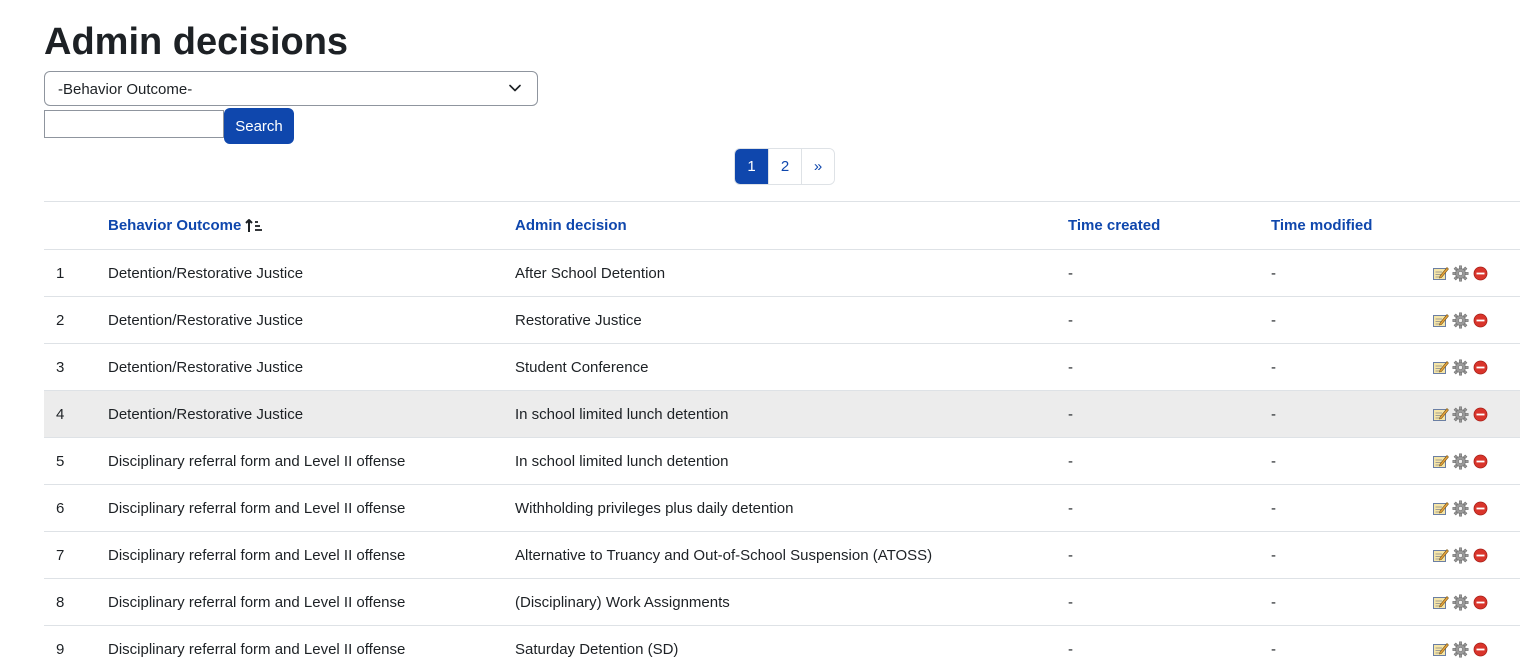 The height and width of the screenshot is (671, 1520). Describe the element at coordinates (622, 461) in the screenshot. I see `row-admin-decision: In school limited lunch detention` at that location.